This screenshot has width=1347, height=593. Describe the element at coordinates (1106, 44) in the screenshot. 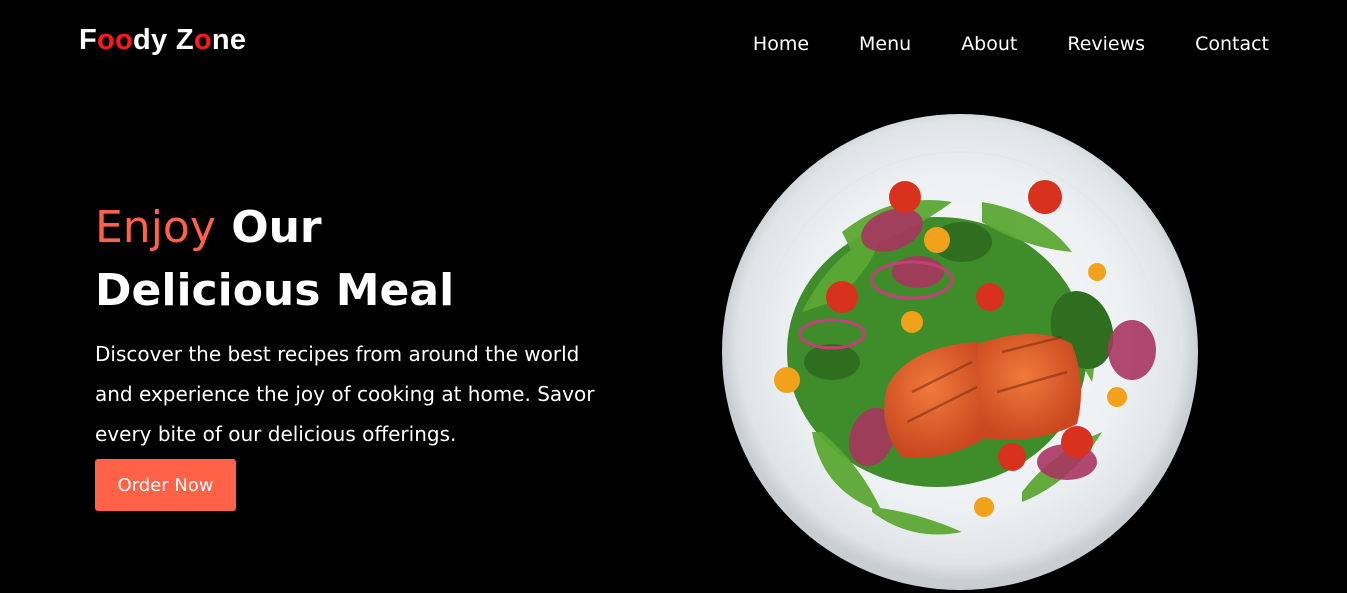

I see `nav-link-reviews: Reviews` at that location.